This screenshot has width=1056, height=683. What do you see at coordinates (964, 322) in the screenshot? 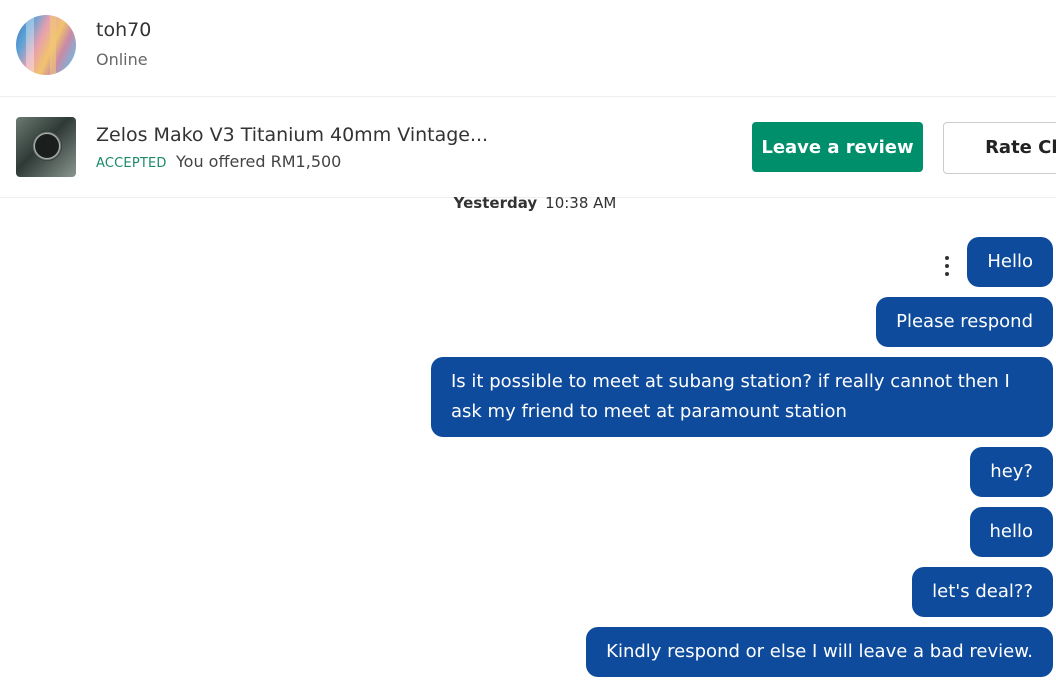
I see `message-bubble: Please respond` at bounding box center [964, 322].